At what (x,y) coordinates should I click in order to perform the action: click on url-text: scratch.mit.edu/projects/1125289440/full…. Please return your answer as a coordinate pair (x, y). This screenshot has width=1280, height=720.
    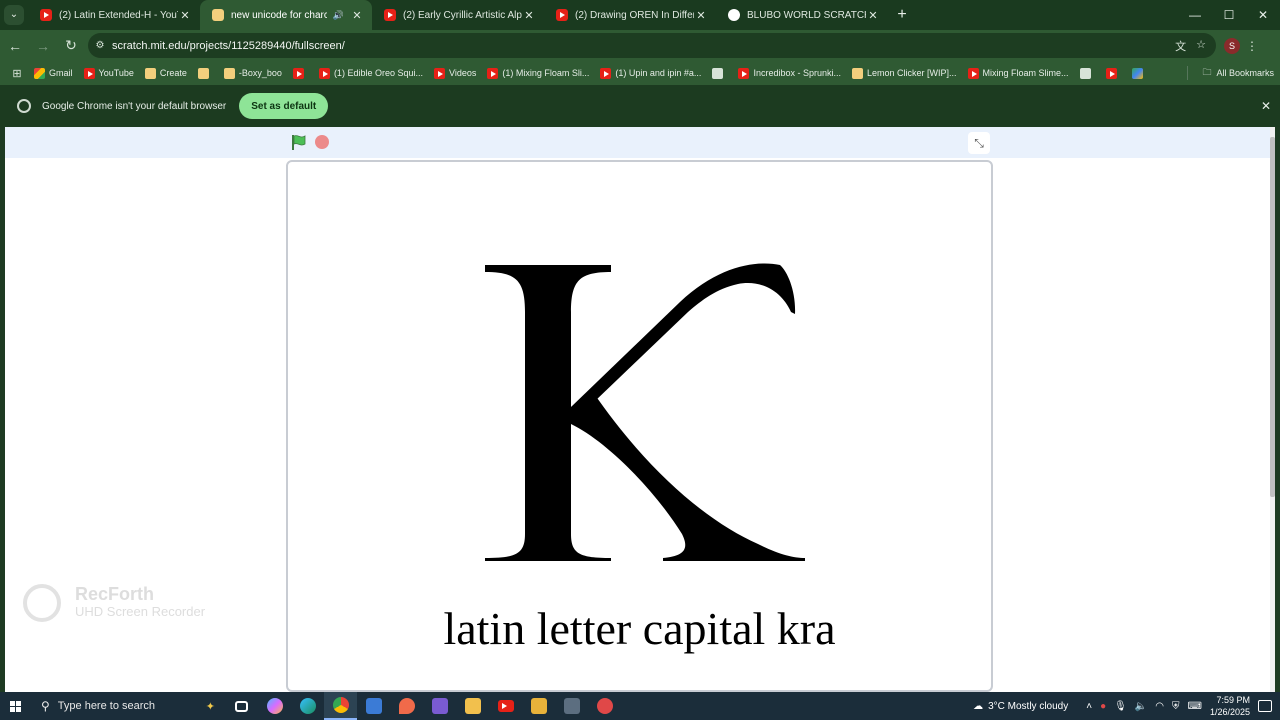
    Looking at the image, I should click on (643, 46).